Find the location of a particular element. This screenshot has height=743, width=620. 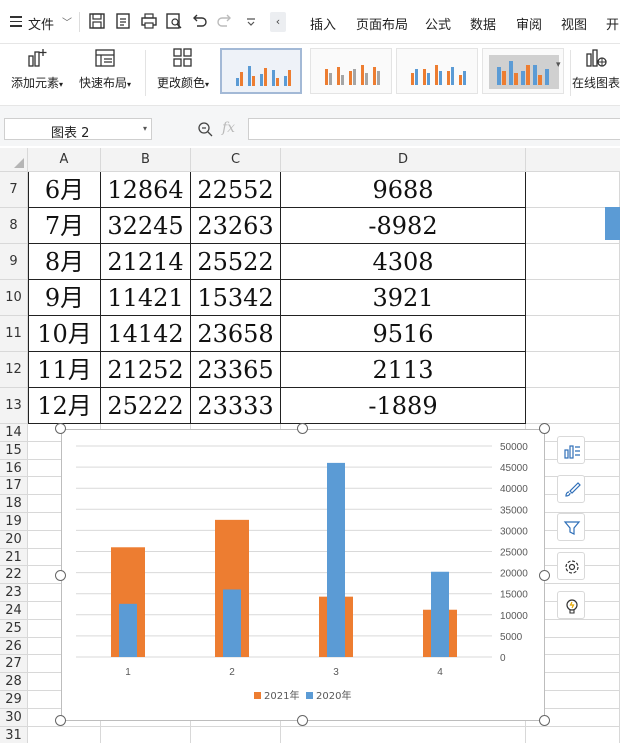

row-header: 19 is located at coordinates (14, 522).